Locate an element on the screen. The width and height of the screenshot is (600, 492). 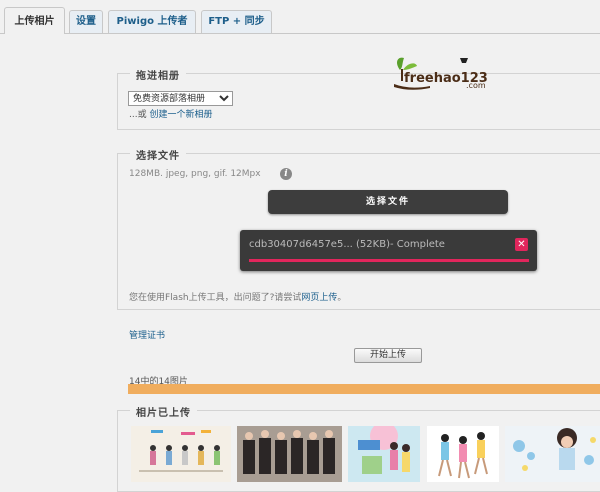
queue-progress-bar is located at coordinates (389, 260).